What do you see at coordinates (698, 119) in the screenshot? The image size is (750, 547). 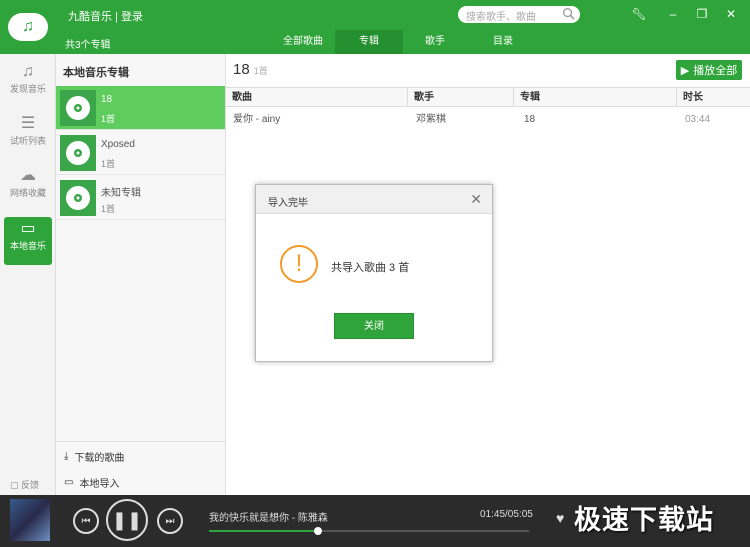 I see `row-duration: 03:44` at bounding box center [698, 119].